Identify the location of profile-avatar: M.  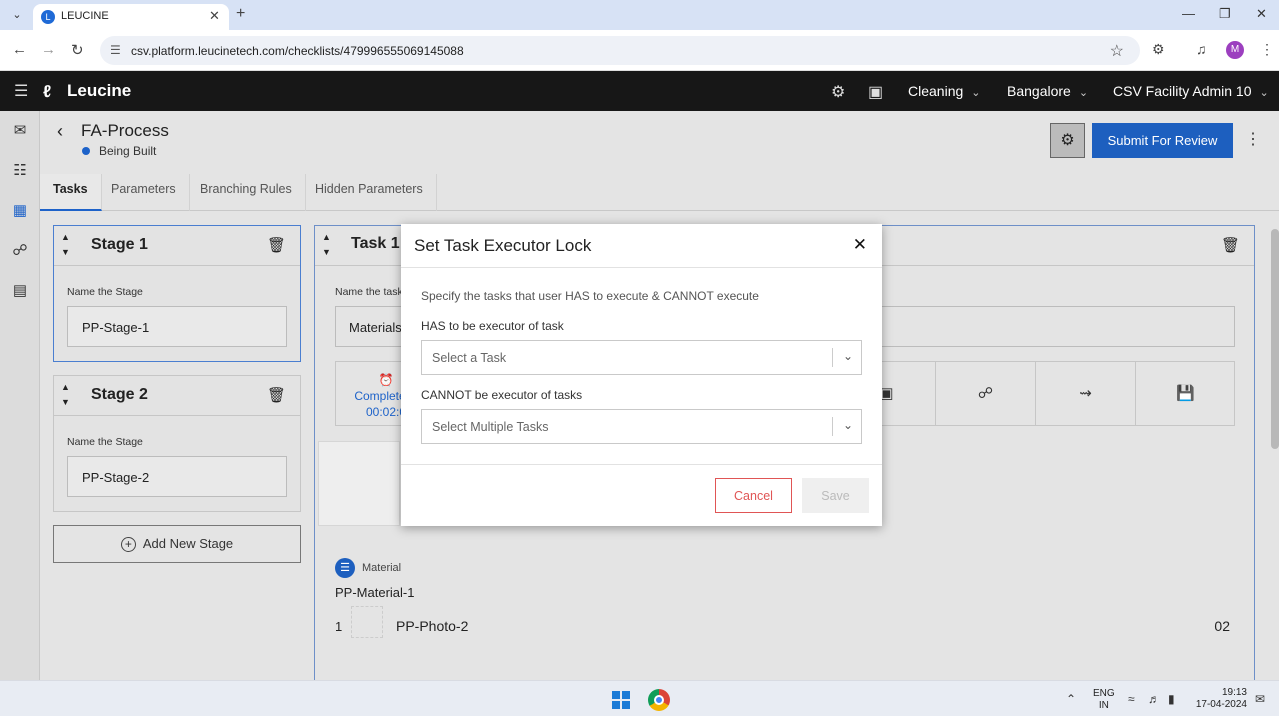
(1235, 50).